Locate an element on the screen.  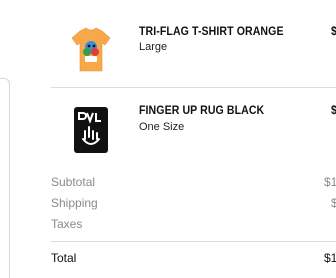
taxes-label: Taxes is located at coordinates (67, 224).